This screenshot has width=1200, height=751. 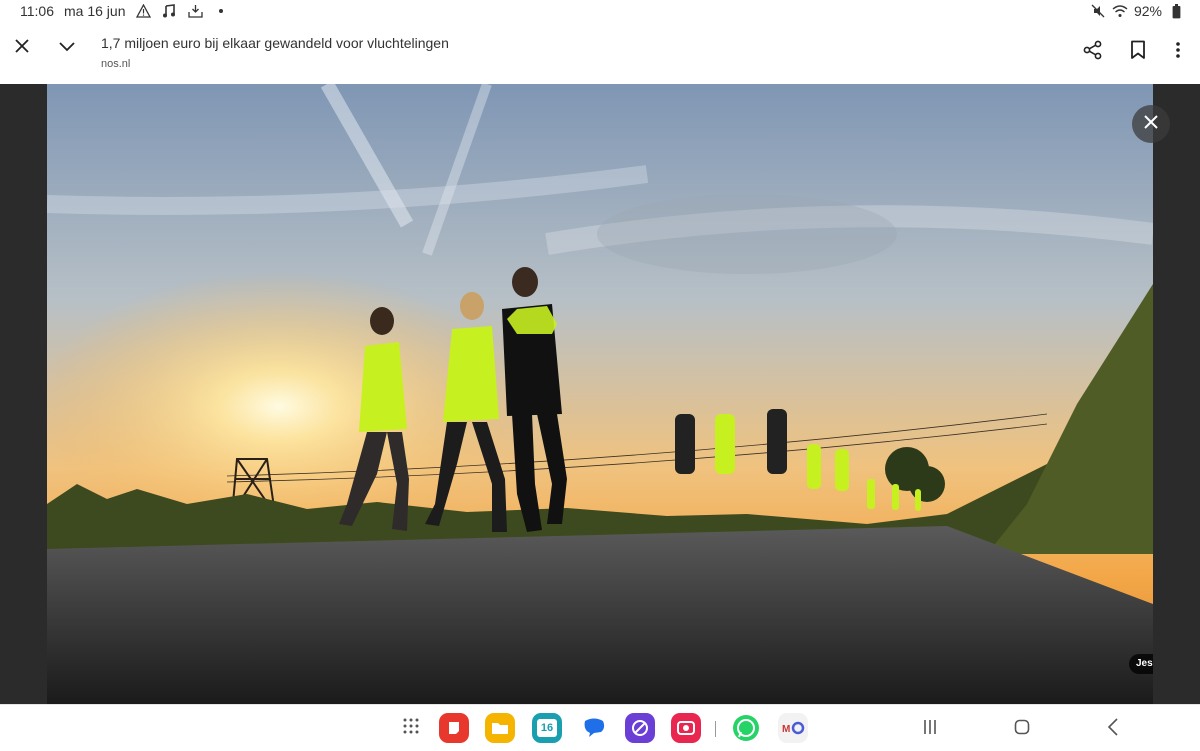 I want to click on back-icon, so click(x=1113, y=729).